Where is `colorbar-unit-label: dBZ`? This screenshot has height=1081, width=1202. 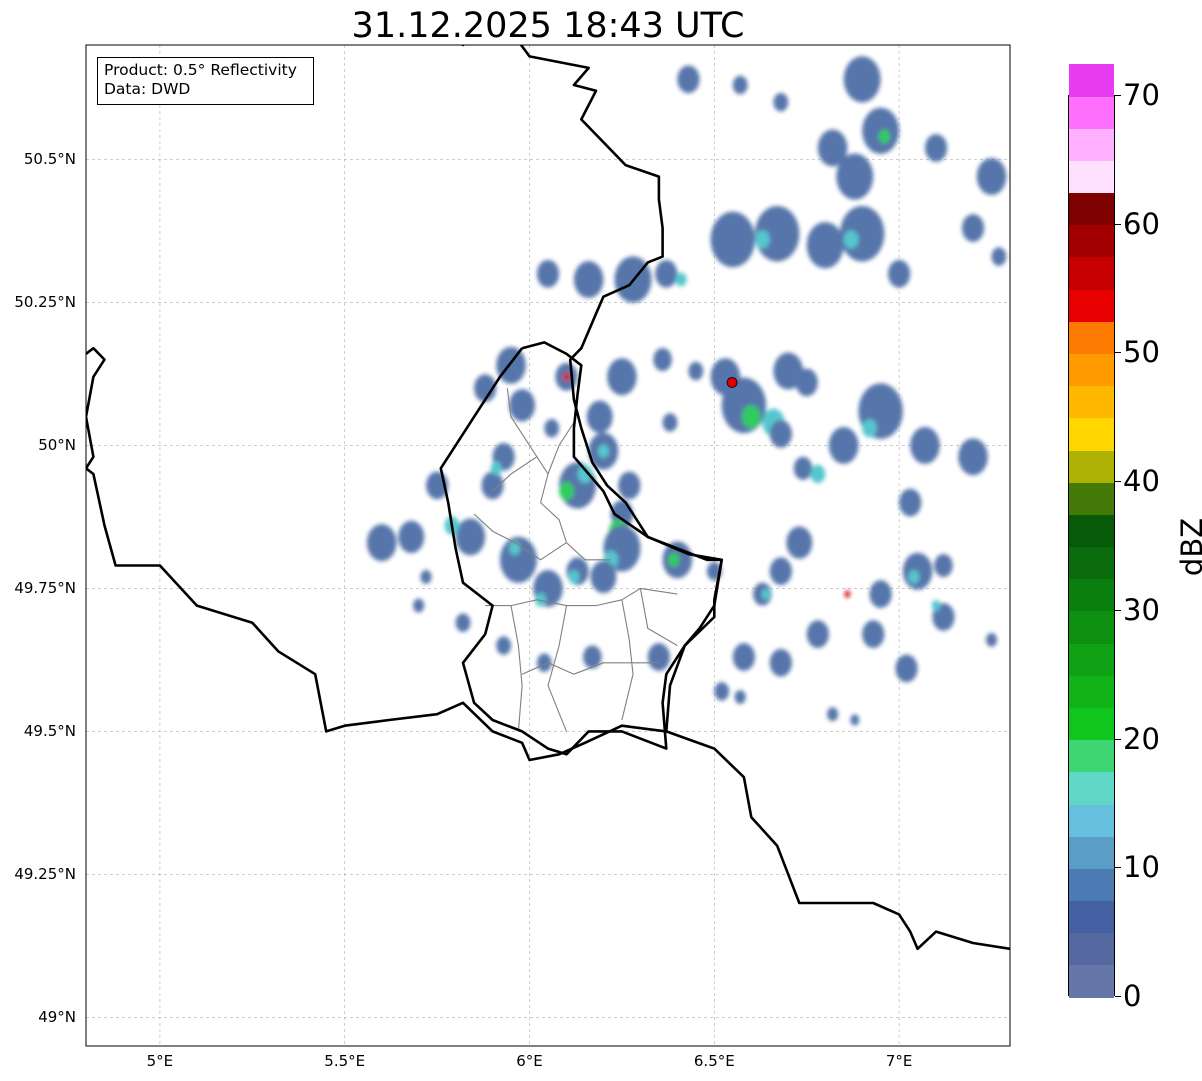 colorbar-unit-label: dBZ is located at coordinates (1188, 547).